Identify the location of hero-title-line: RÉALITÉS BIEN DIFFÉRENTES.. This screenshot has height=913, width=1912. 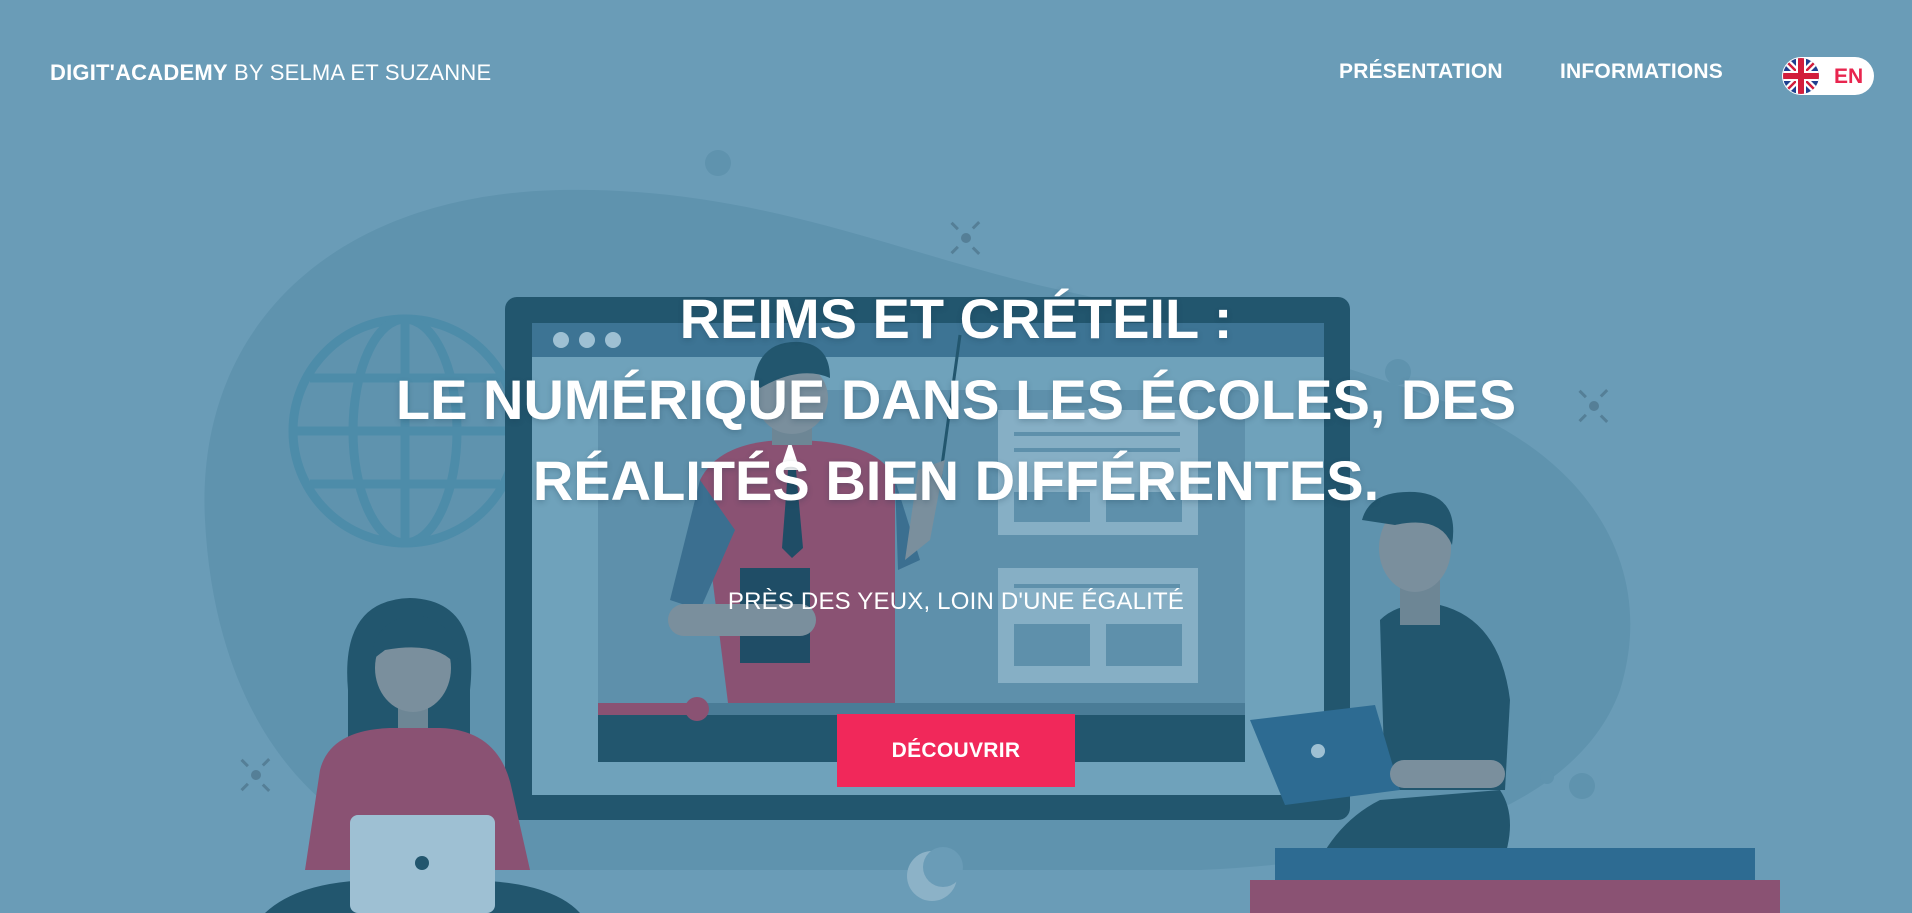
(956, 480).